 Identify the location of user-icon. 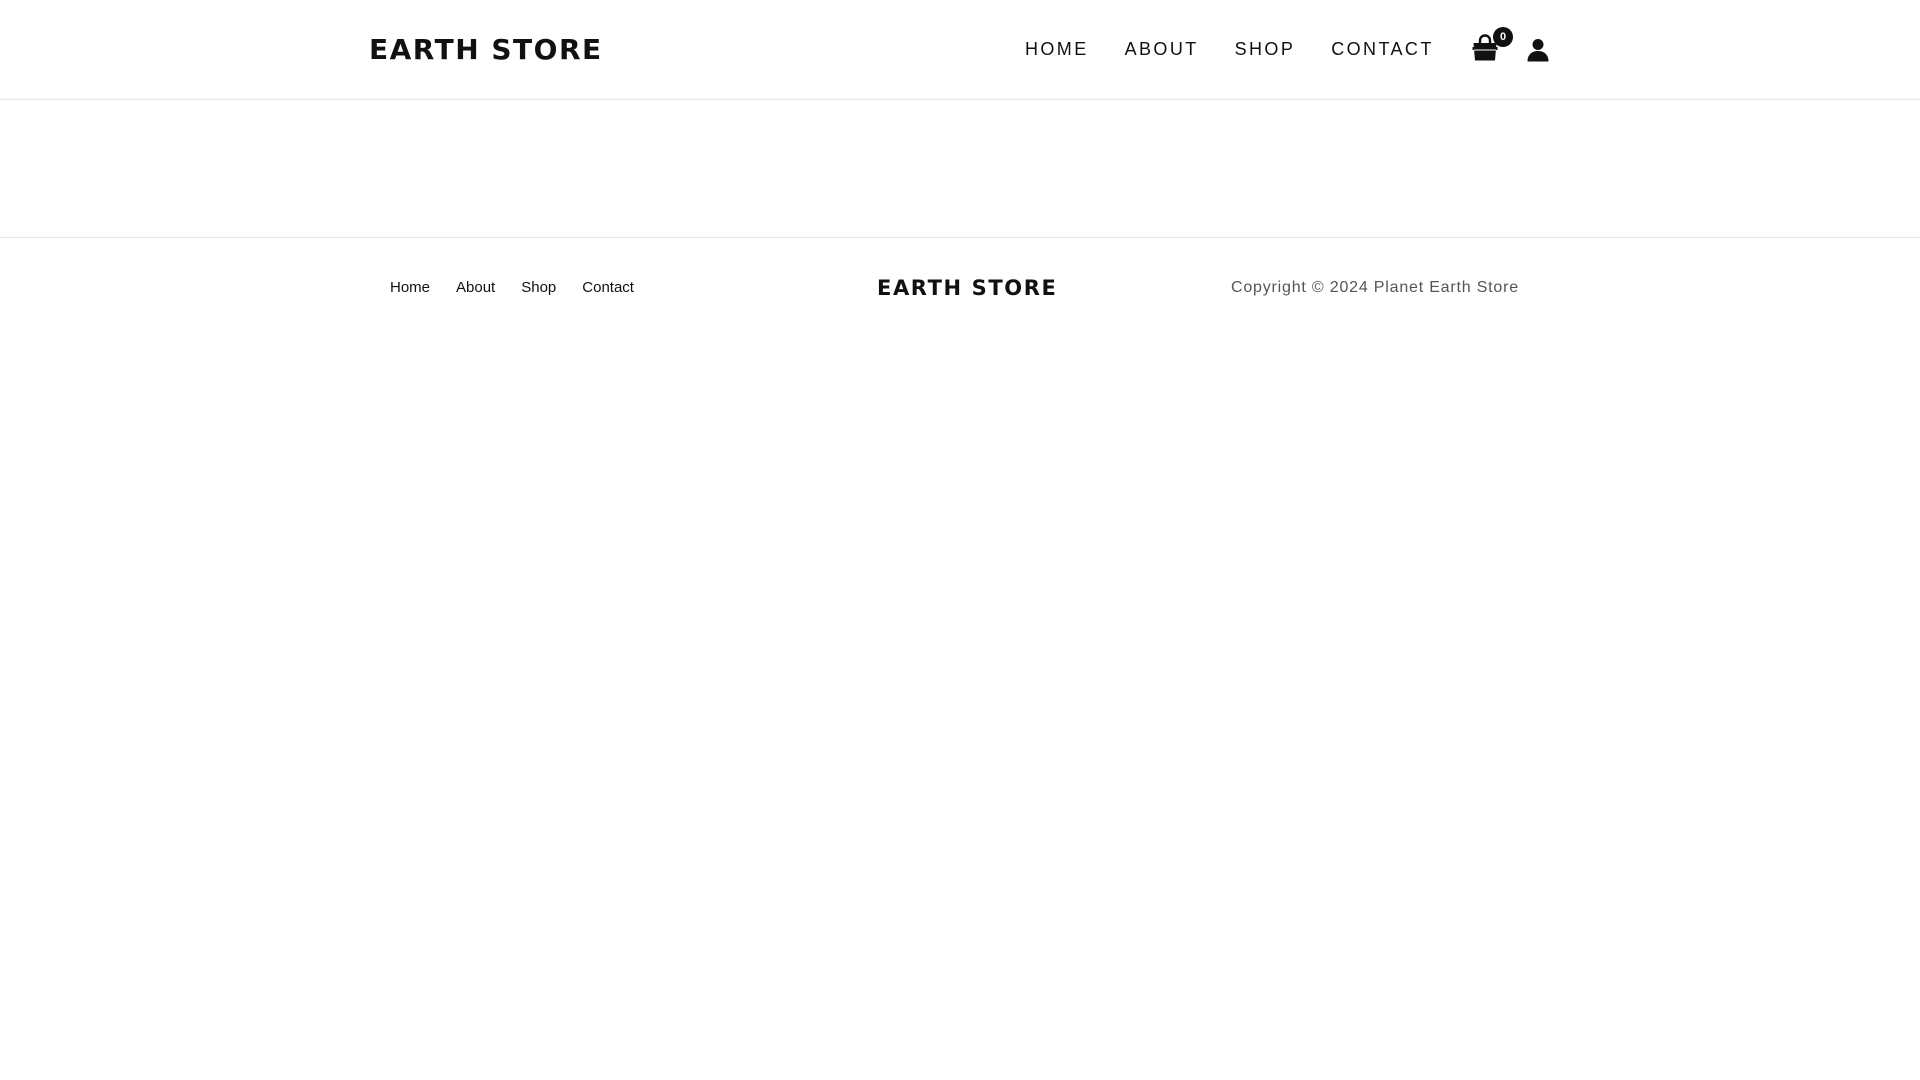
(1538, 50).